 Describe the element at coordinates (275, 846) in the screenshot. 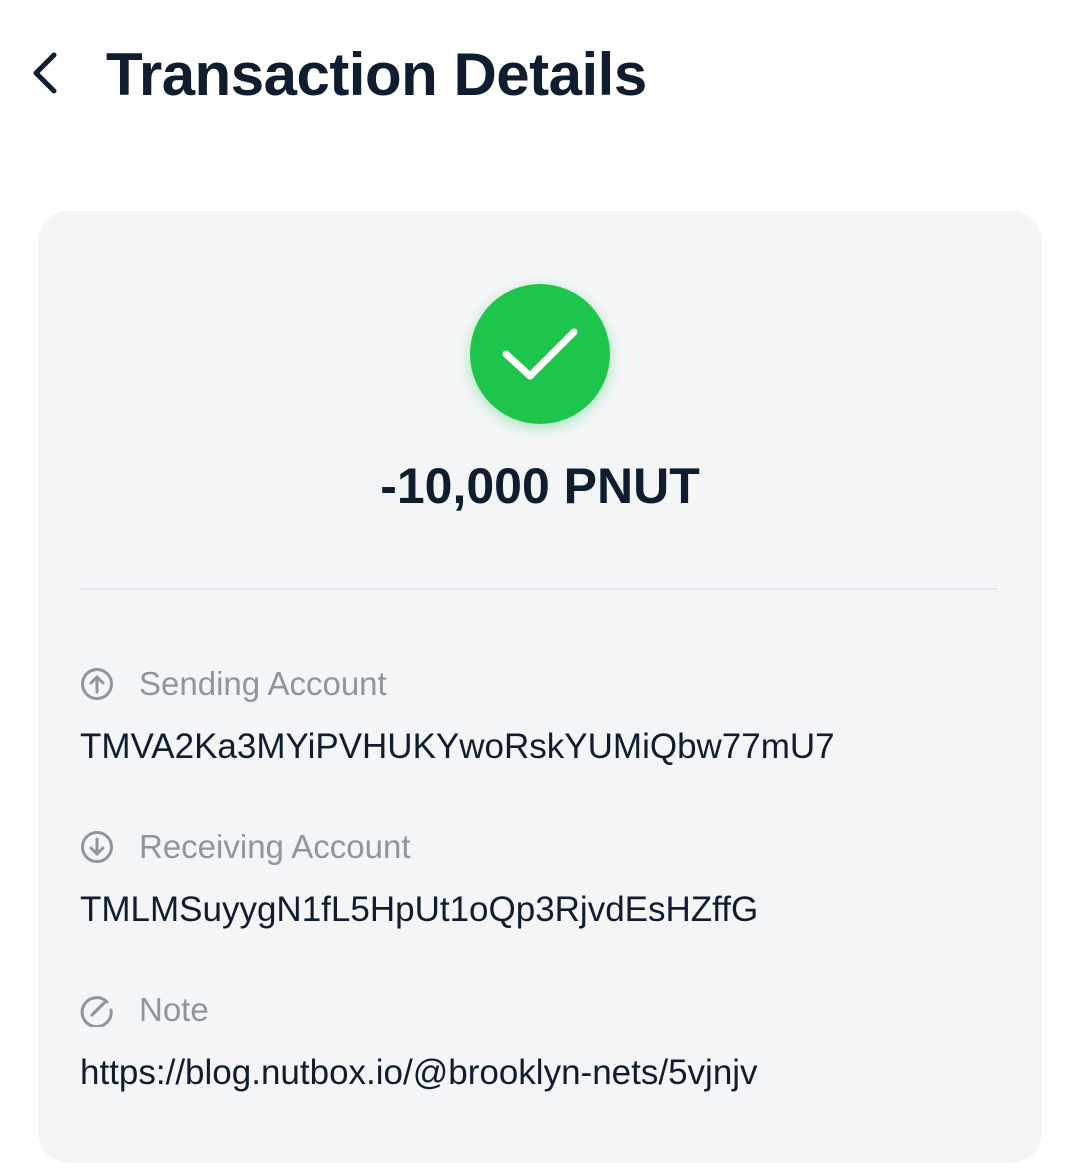

I see `receiving-account-label: Receiving Account` at that location.